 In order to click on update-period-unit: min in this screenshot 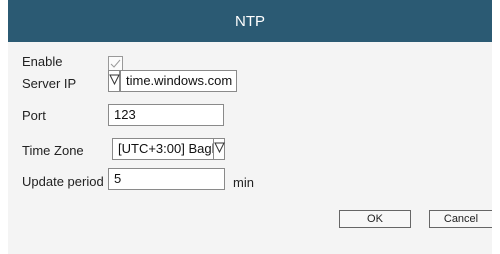, I will do `click(243, 182)`.